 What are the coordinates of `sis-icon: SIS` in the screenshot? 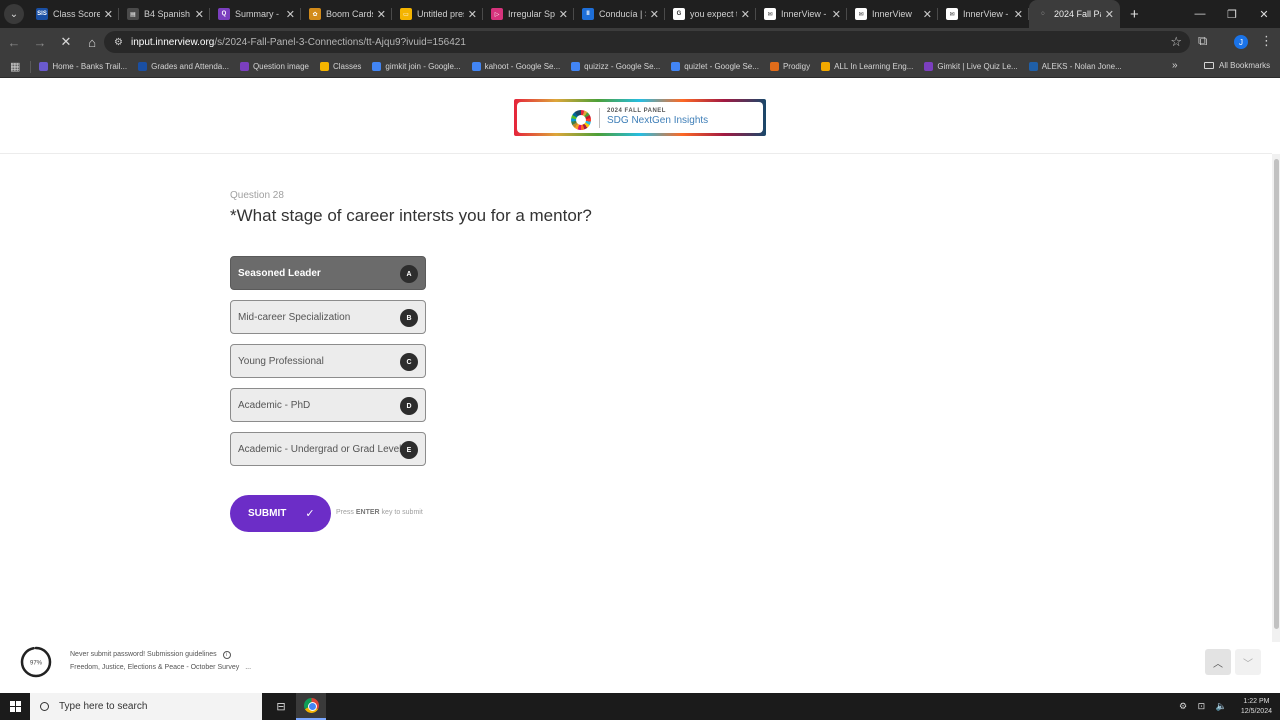 It's located at (42, 14).